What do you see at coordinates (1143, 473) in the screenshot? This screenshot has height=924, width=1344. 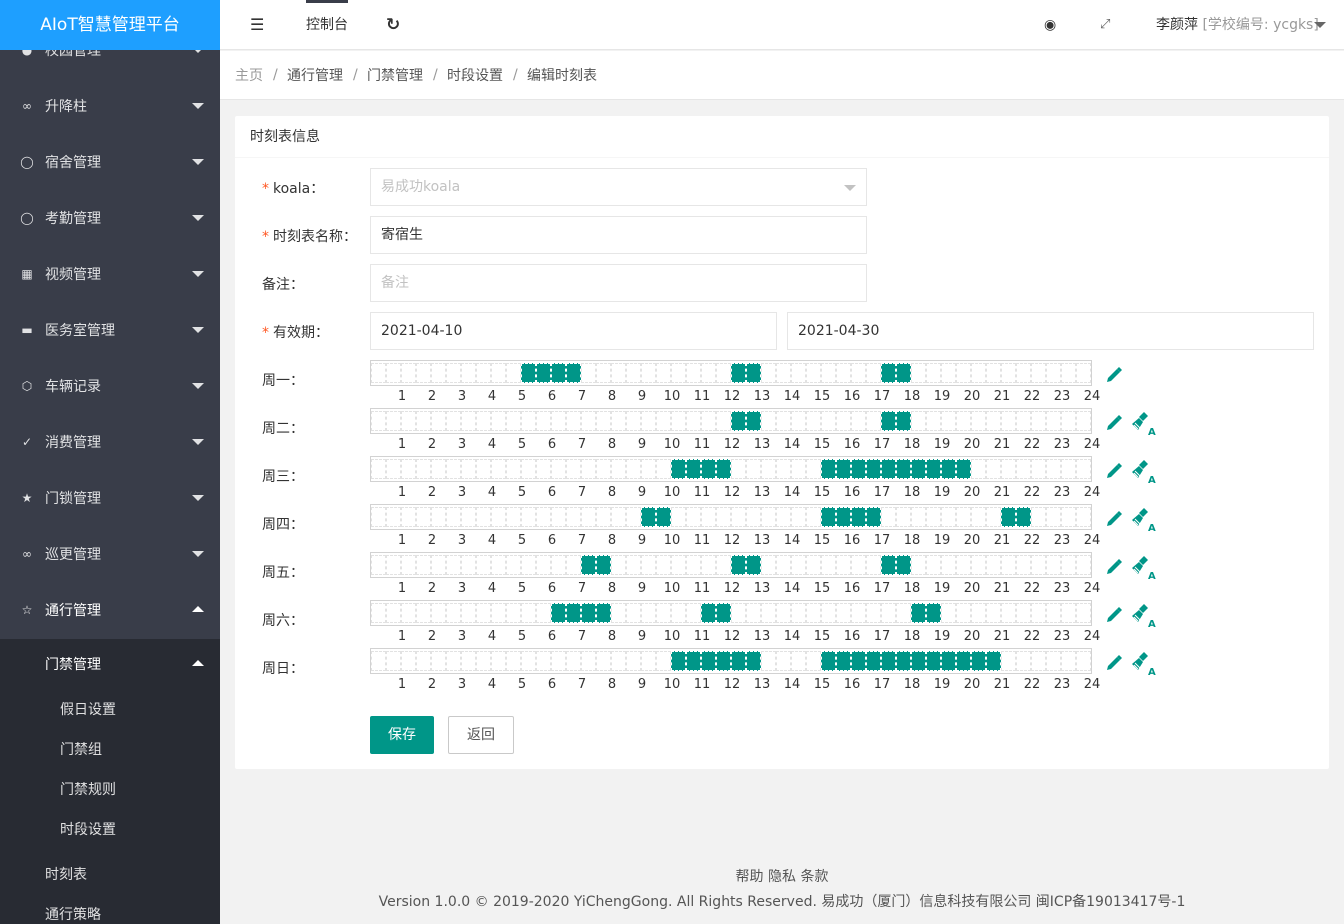 I see `clear-brush-icon: A` at bounding box center [1143, 473].